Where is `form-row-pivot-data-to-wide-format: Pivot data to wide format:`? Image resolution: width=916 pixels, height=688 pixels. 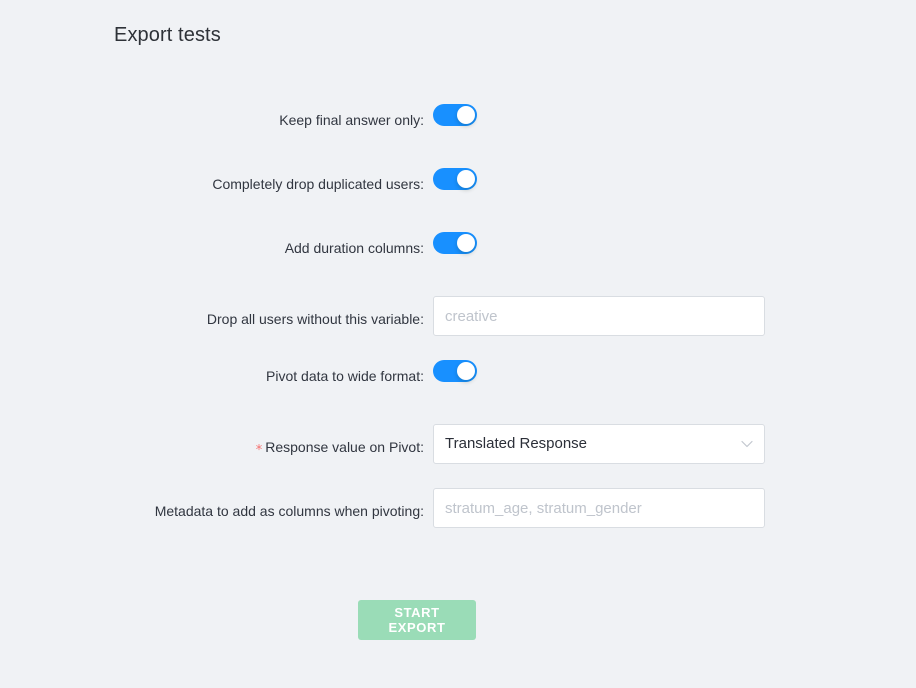 form-row-pivot-data-to-wide-format: Pivot data to wide format: is located at coordinates (383, 392).